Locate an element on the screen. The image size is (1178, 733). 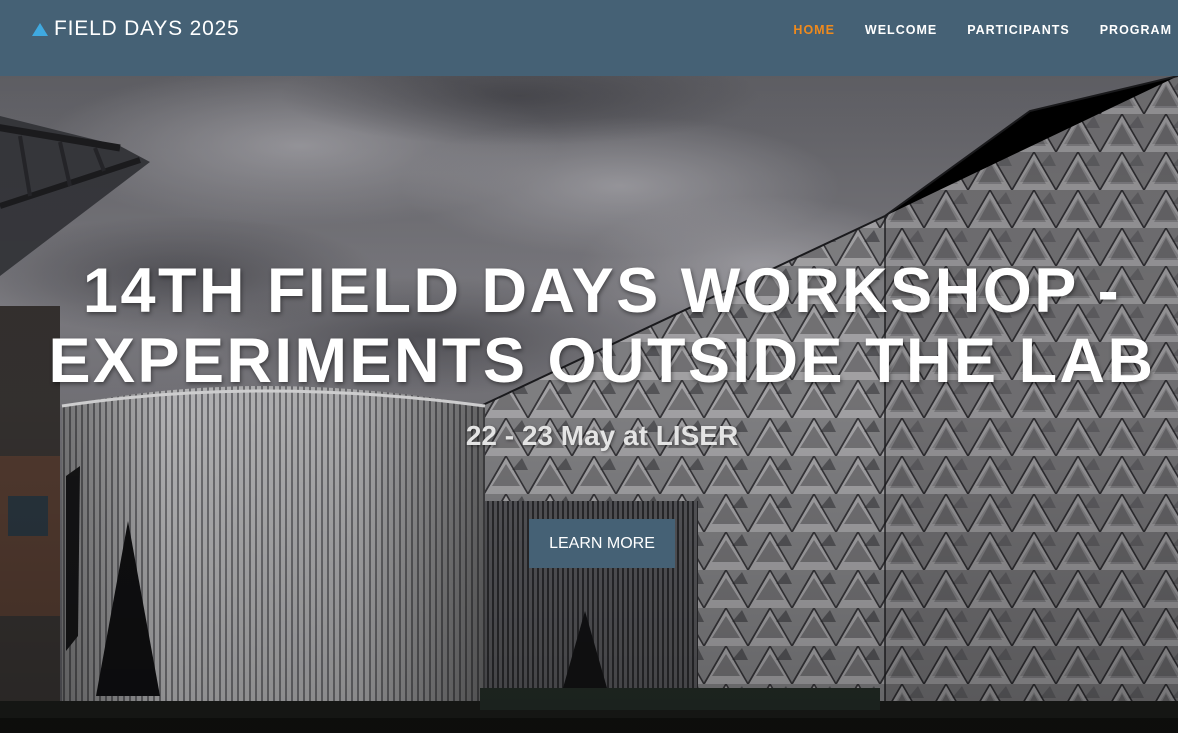
brand-label: FIELD DAYS 2025 is located at coordinates (147, 28).